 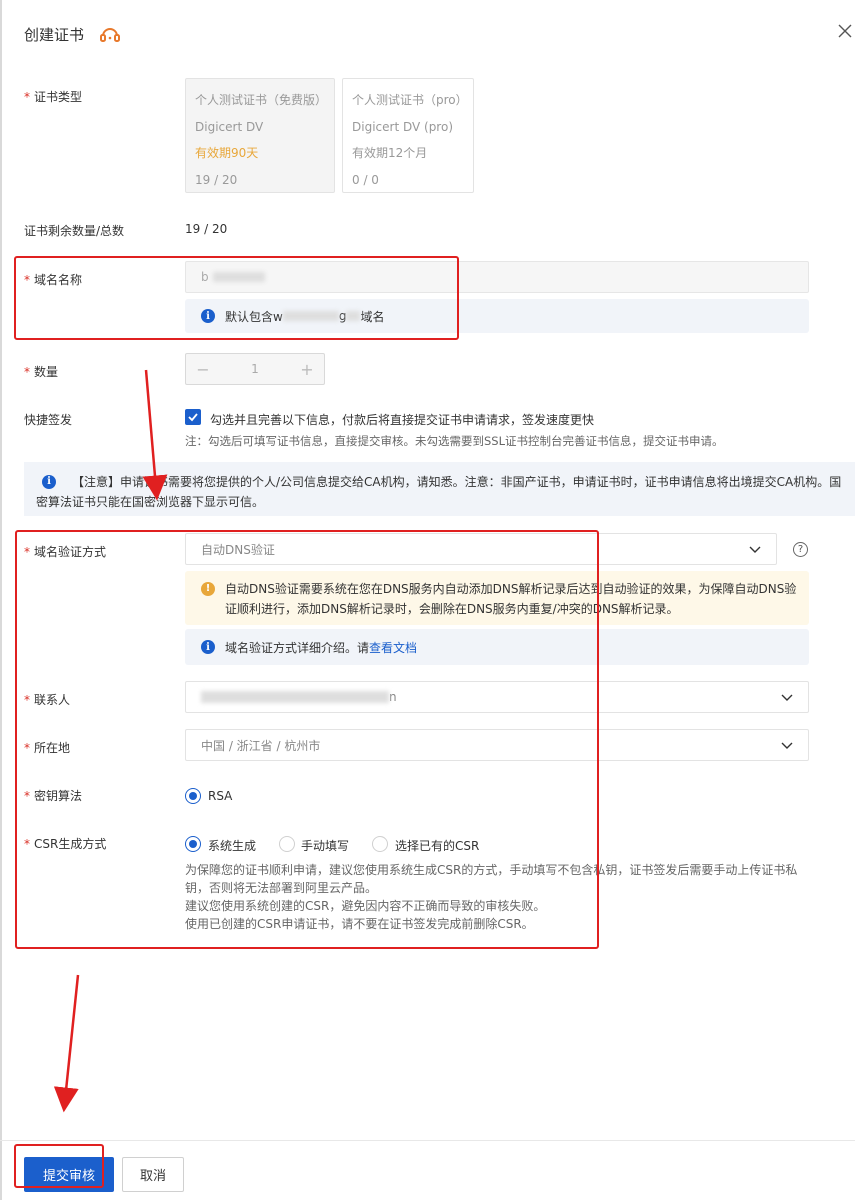 What do you see at coordinates (1, 600) in the screenshot?
I see `left-edge` at bounding box center [1, 600].